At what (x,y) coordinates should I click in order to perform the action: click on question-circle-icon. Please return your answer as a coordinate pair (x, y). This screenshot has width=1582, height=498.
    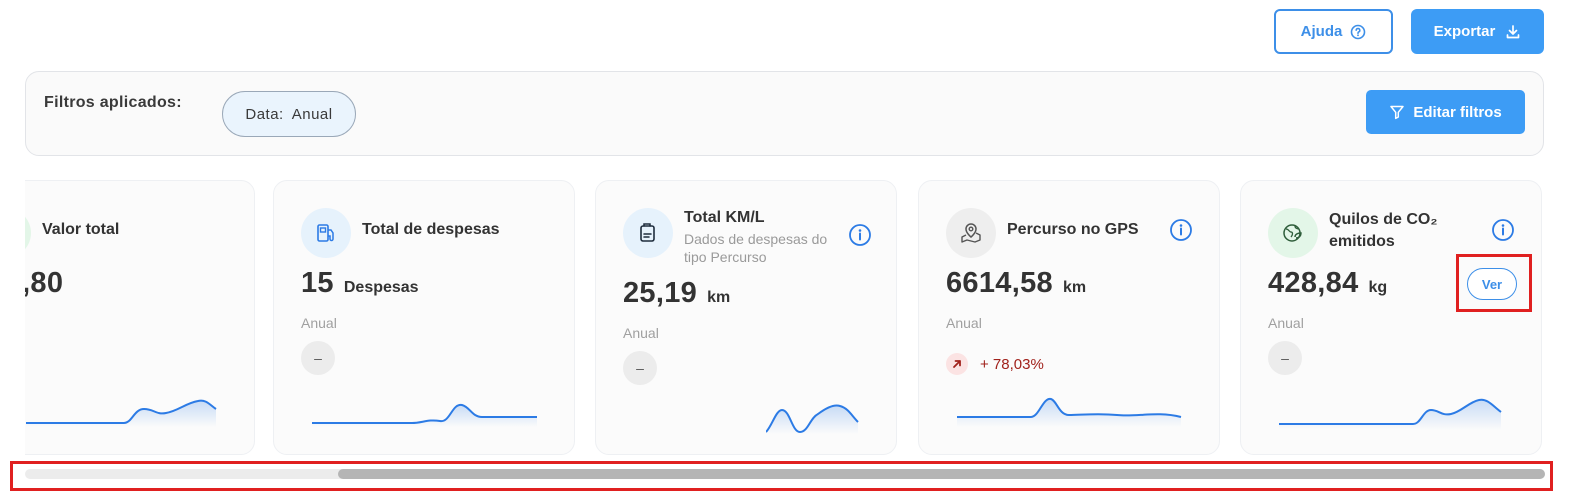
    Looking at the image, I should click on (1358, 31).